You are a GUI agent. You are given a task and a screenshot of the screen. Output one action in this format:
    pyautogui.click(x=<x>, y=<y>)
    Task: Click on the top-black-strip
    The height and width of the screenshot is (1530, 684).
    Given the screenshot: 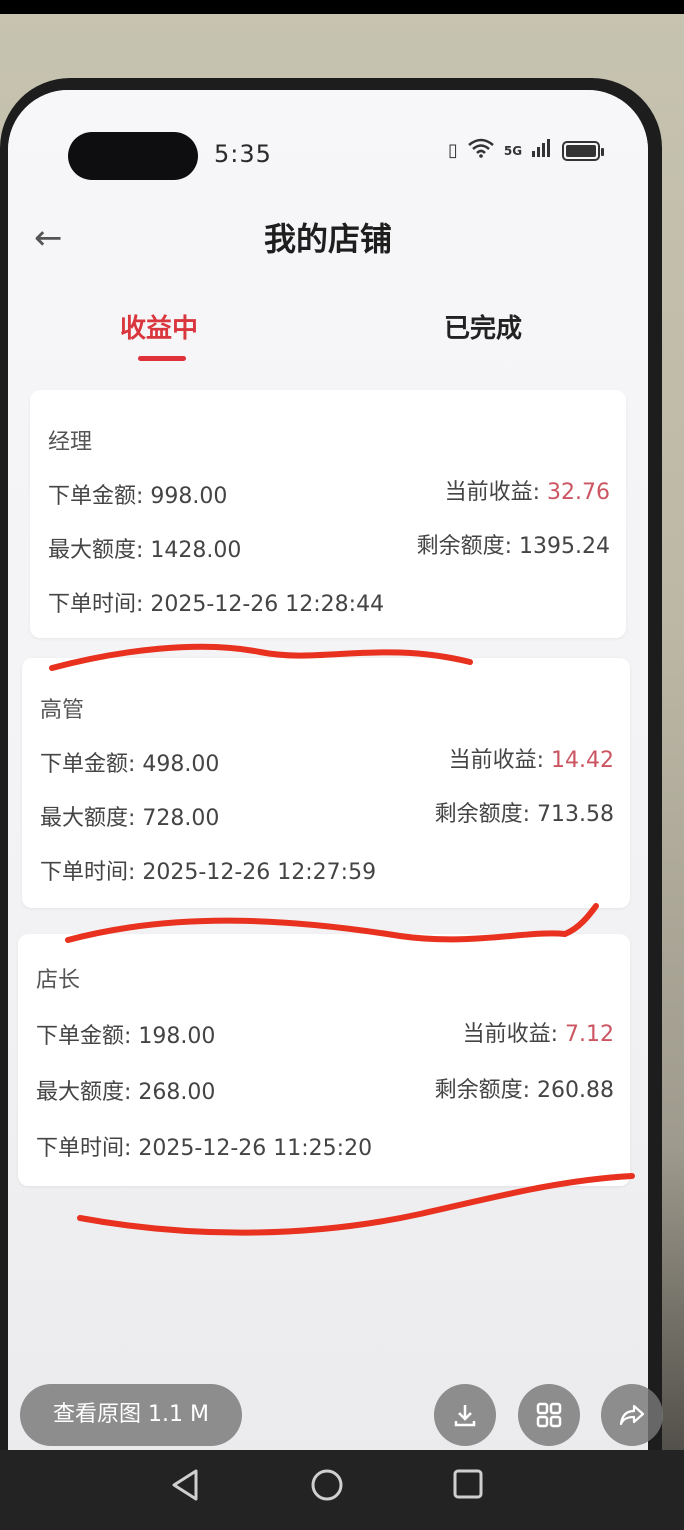 What is the action you would take?
    pyautogui.click(x=342, y=7)
    